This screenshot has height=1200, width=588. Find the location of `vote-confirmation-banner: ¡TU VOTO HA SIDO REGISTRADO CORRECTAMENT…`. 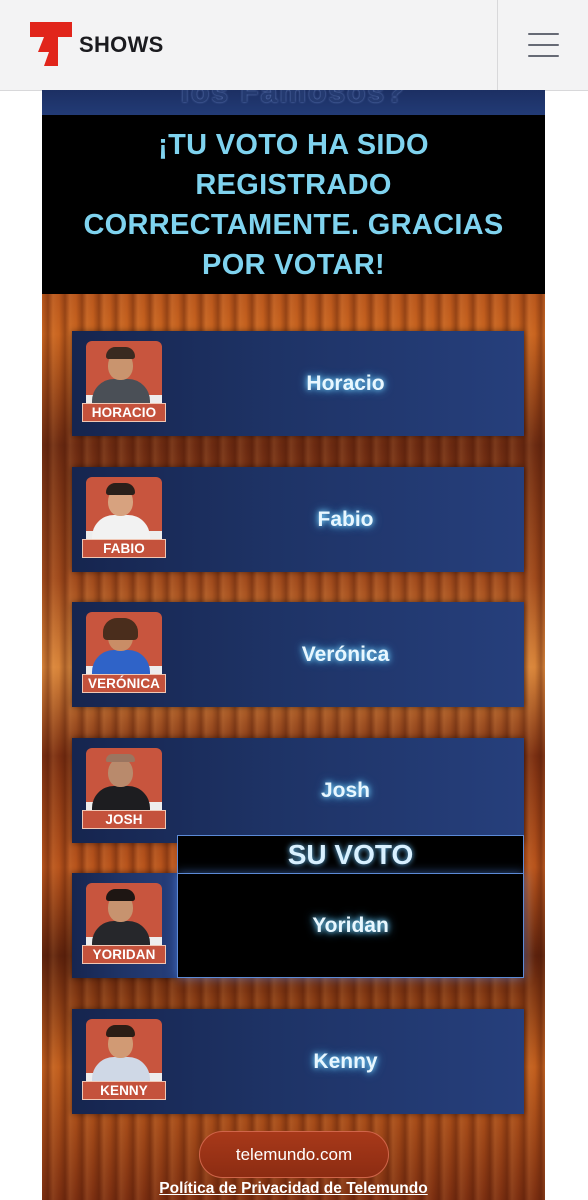

vote-confirmation-banner: ¡TU VOTO HA SIDO REGISTRADO CORRECTAMENT… is located at coordinates (293, 204).